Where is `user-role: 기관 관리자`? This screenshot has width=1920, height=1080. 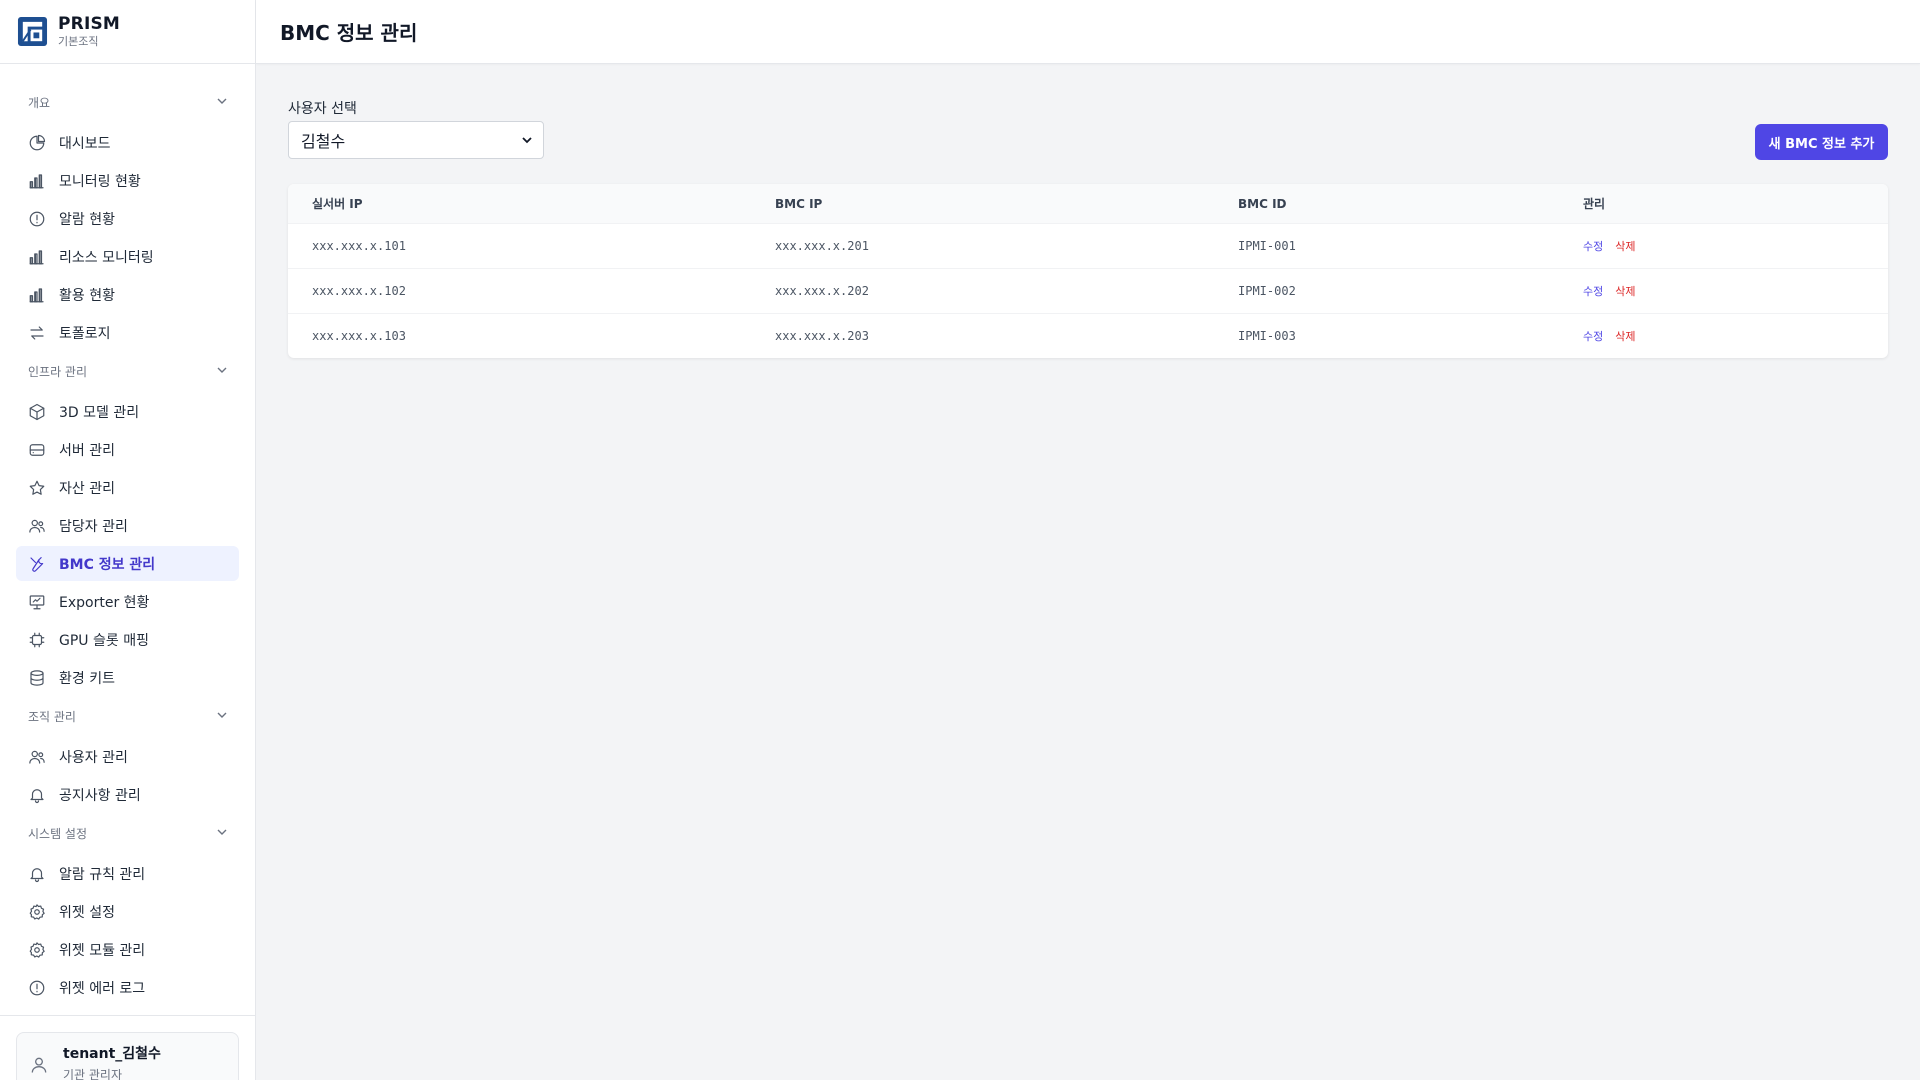
user-role: 기관 관리자 is located at coordinates (93, 1074).